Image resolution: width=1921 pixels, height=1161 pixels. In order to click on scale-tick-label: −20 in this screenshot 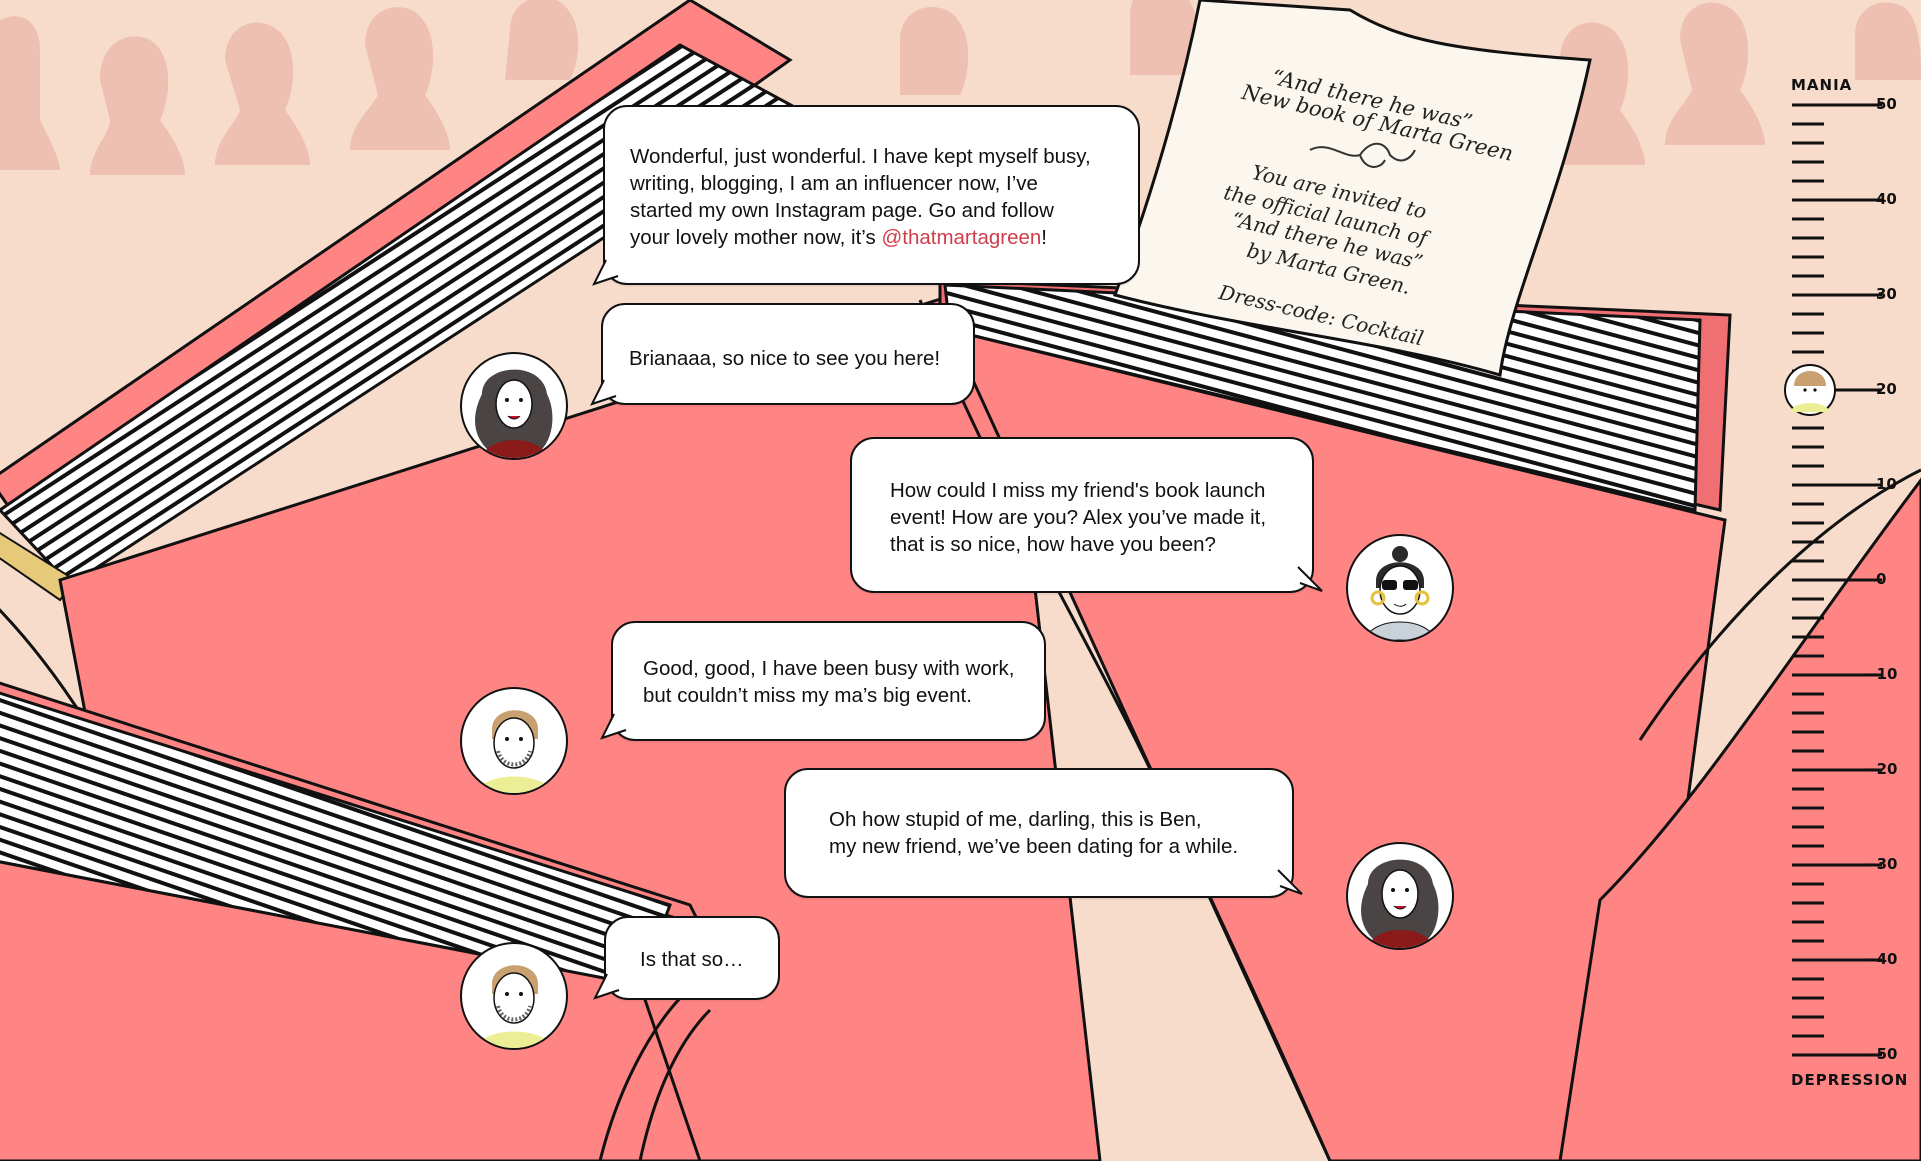, I will do `click(1881, 769)`.